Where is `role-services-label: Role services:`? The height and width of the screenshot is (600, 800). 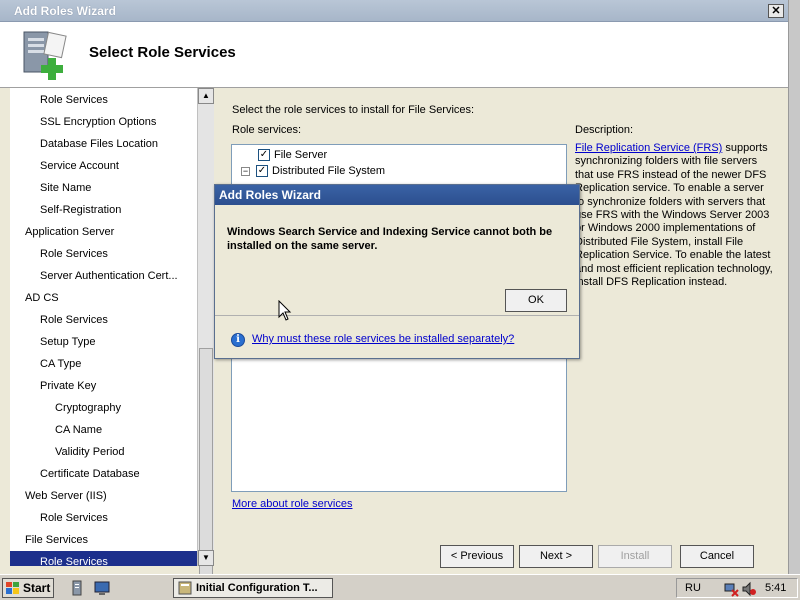
role-services-label: Role services: is located at coordinates (267, 130).